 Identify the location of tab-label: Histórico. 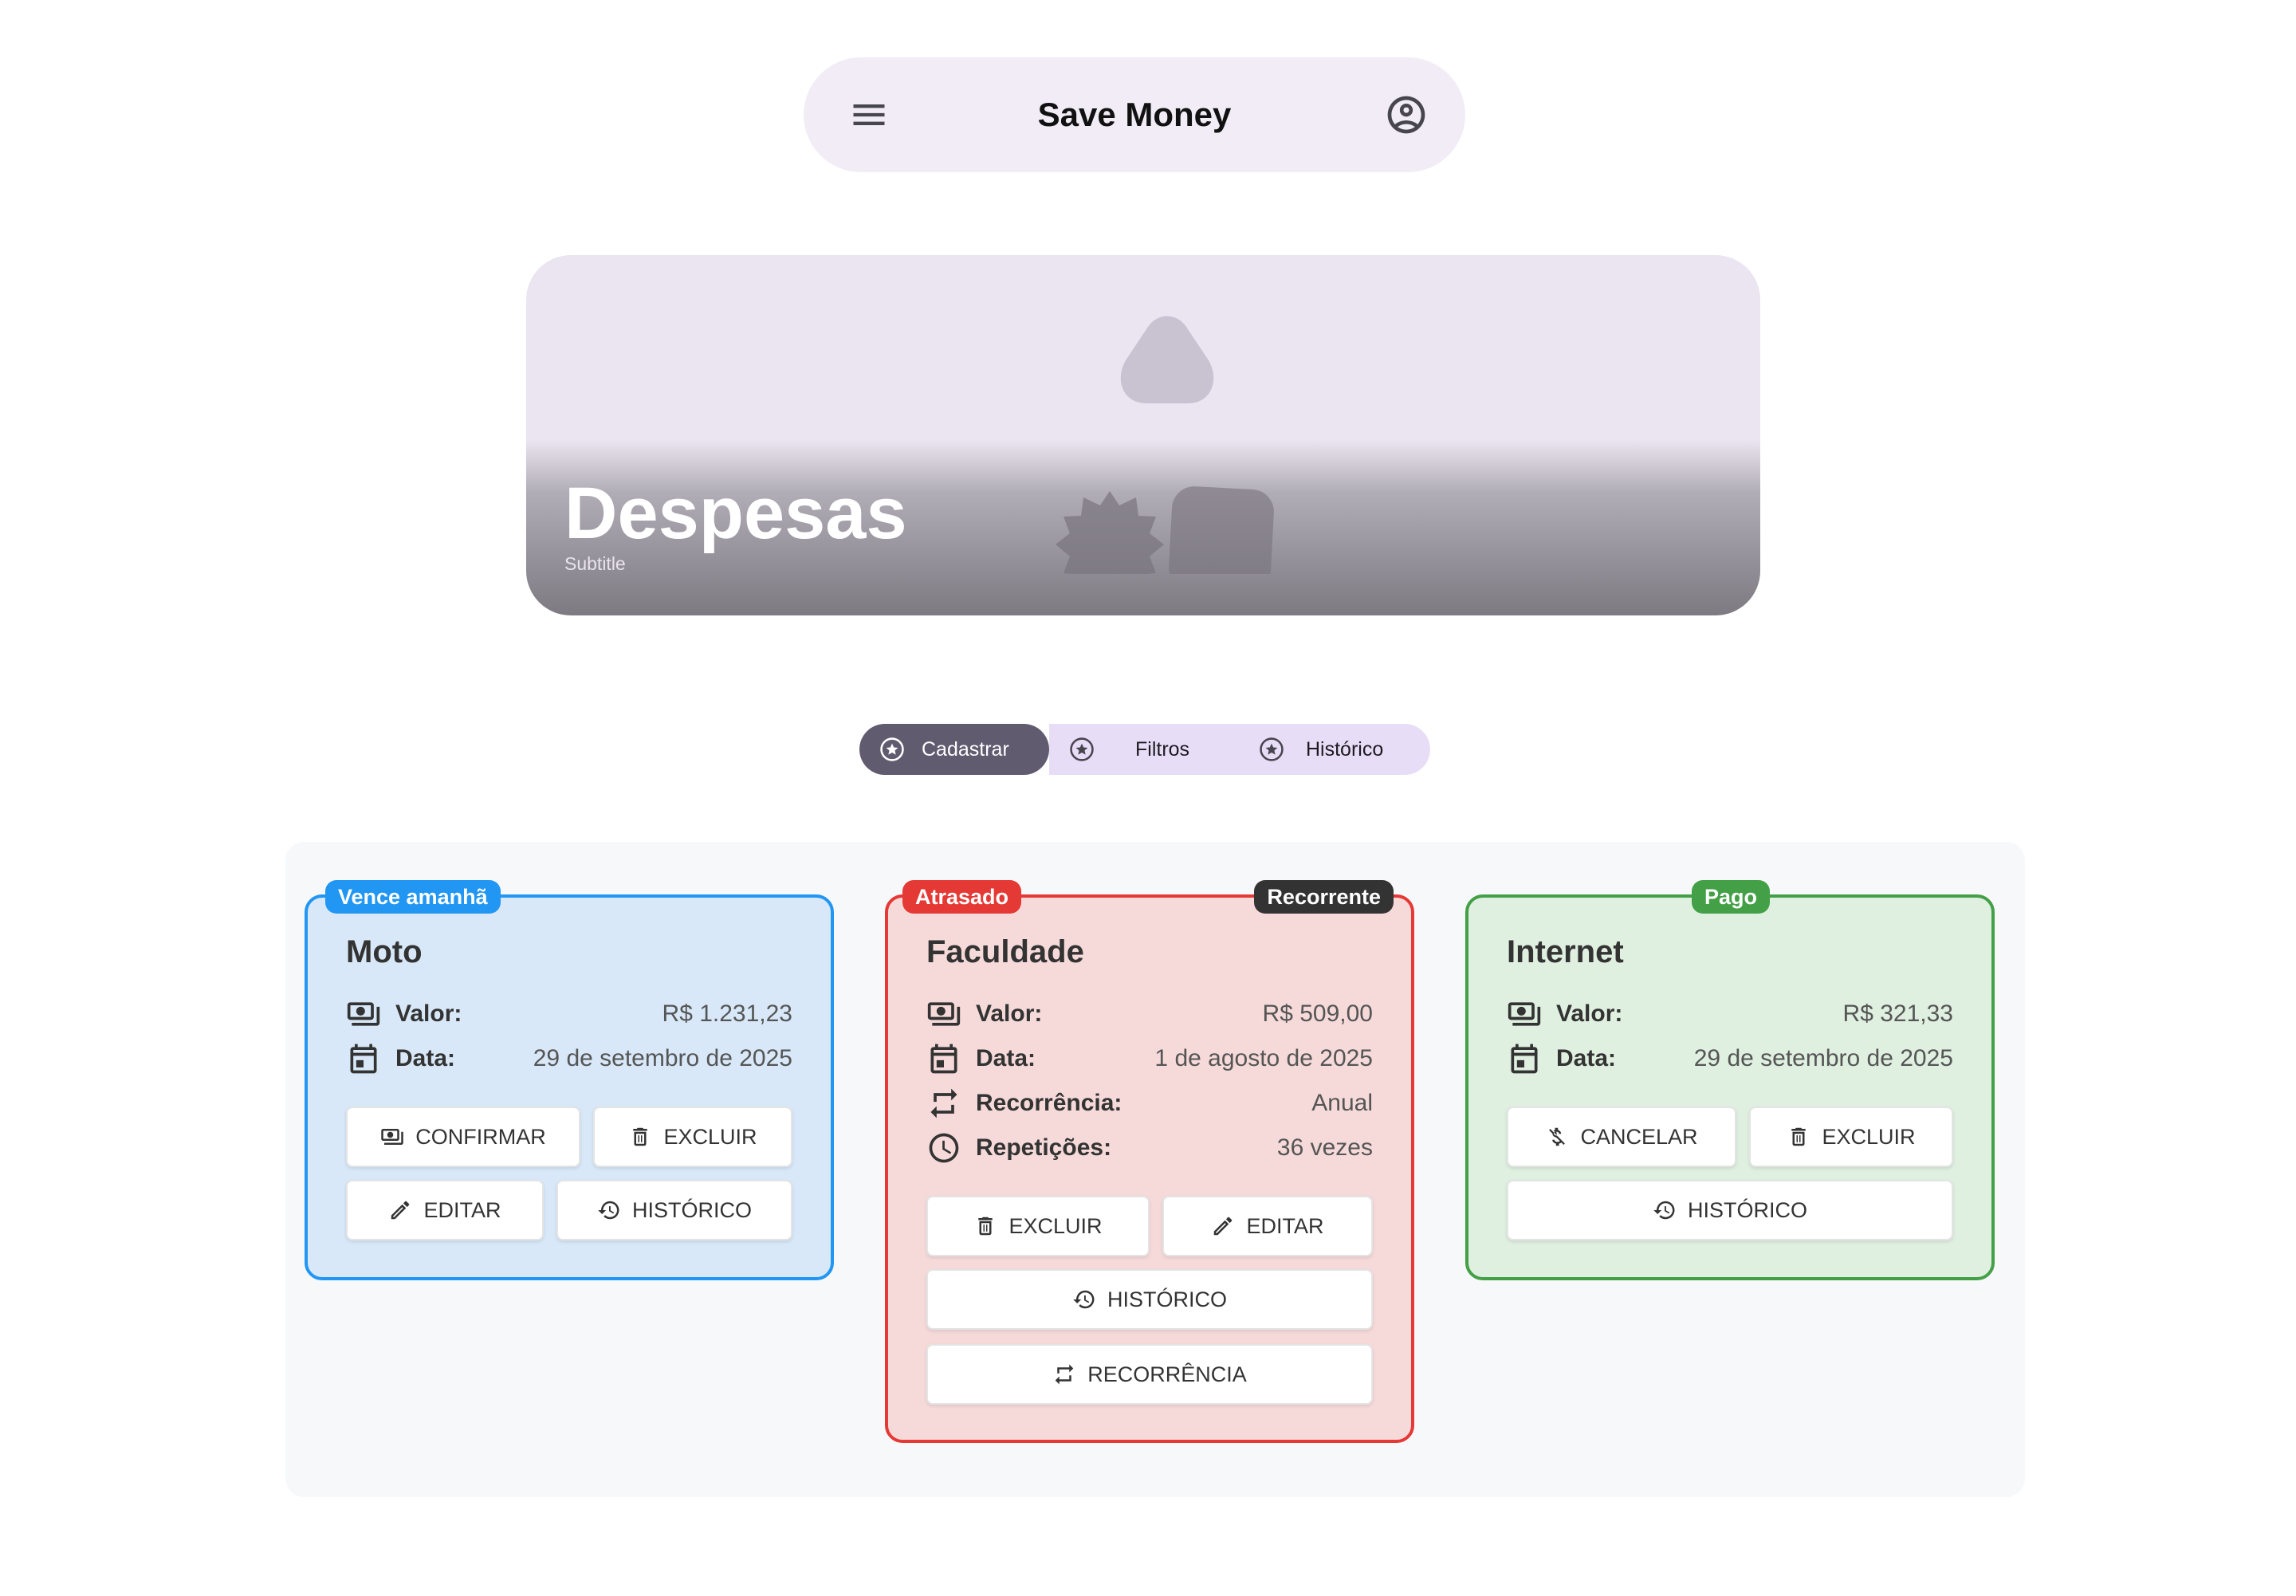
(1345, 749).